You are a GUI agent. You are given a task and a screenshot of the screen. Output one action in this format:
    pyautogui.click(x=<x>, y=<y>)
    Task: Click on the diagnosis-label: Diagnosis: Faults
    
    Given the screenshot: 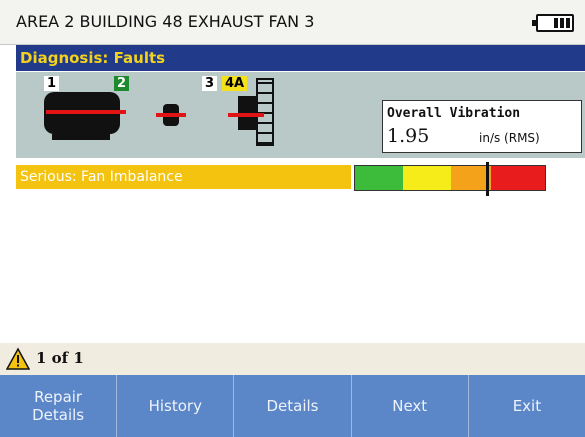 What is the action you would take?
    pyautogui.click(x=93, y=58)
    